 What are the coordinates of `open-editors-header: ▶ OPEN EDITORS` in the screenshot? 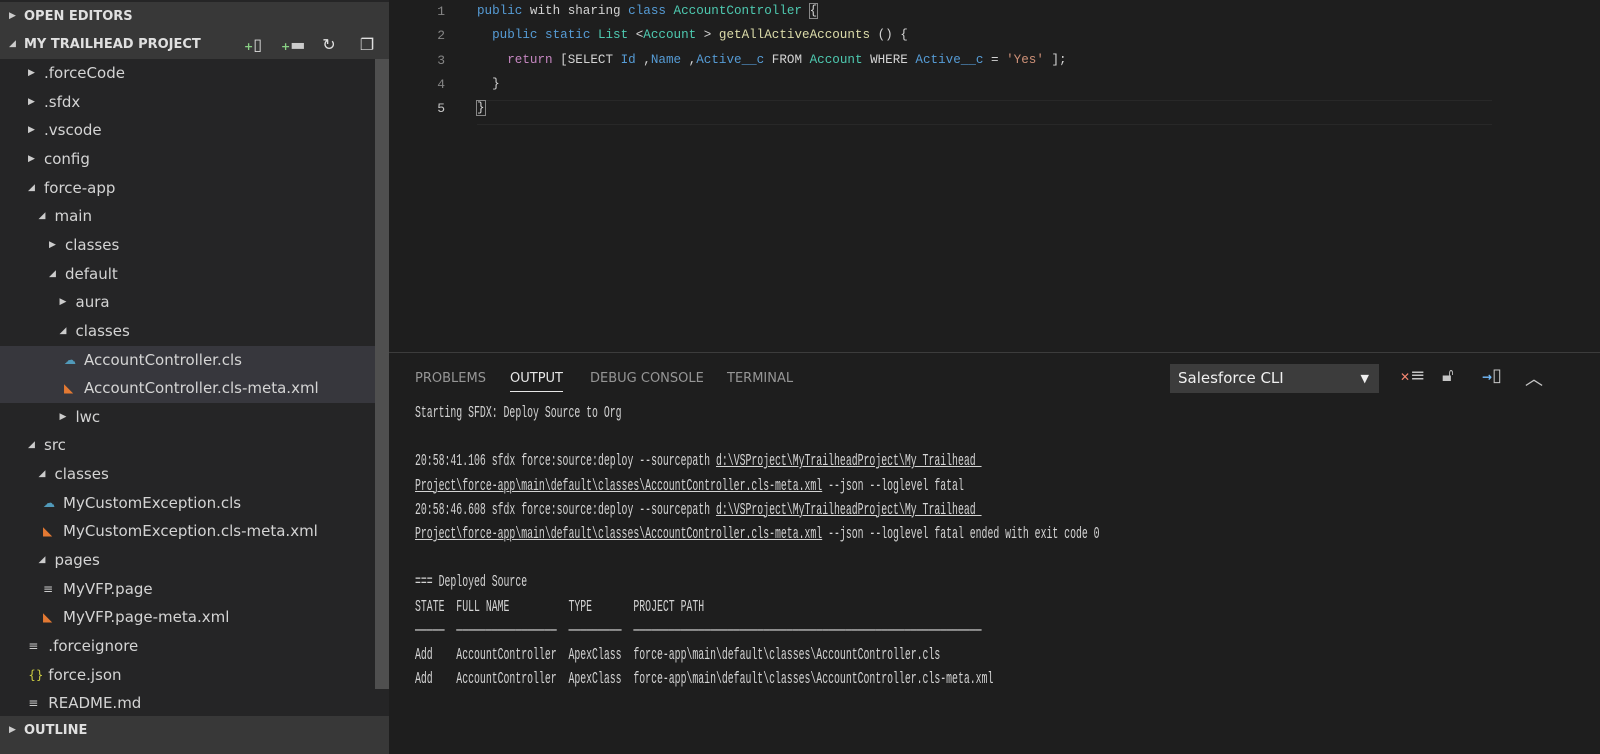 It's located at (194, 16).